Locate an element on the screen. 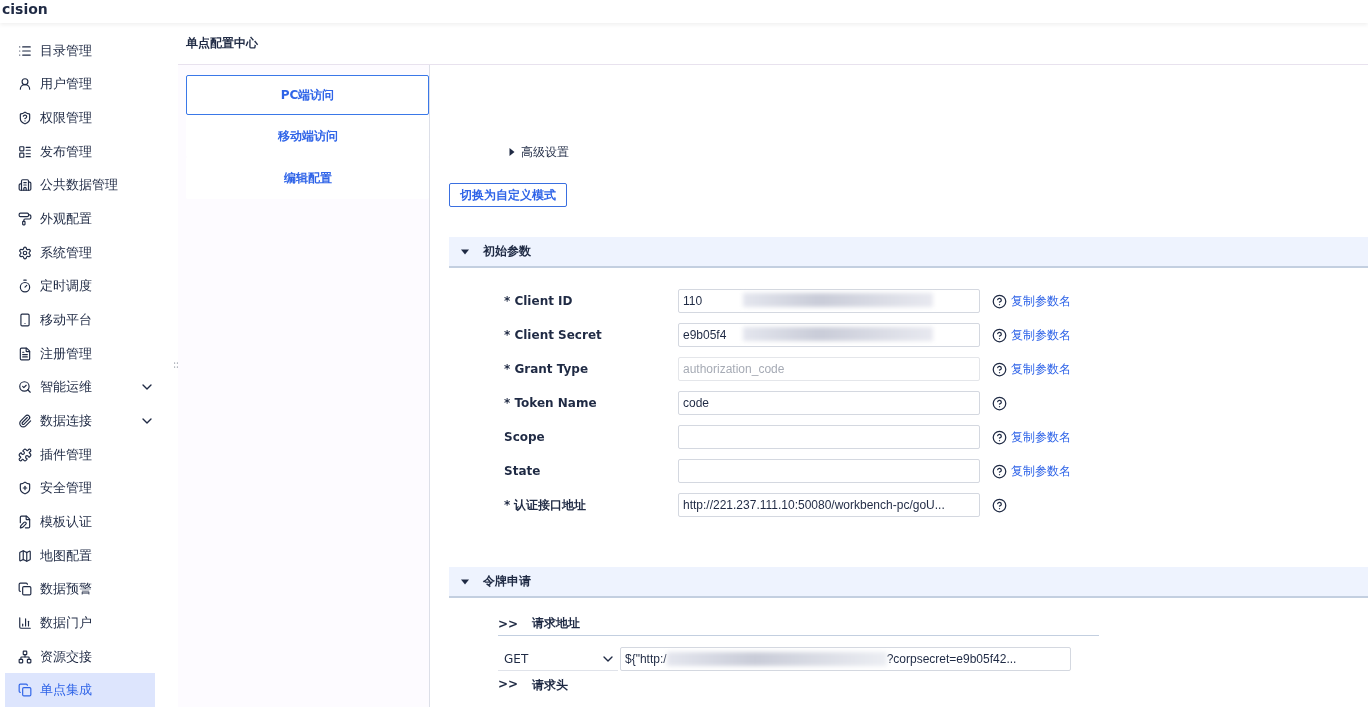 This screenshot has height=707, width=1368. map-icon is located at coordinates (25, 555).